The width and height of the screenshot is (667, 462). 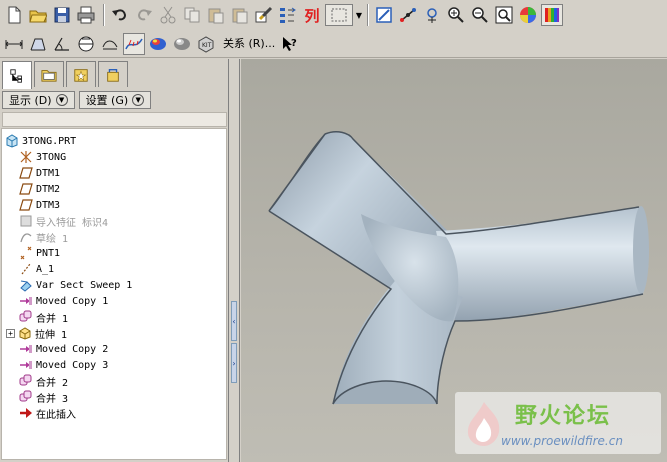 I want to click on model-tree-icon, so click(x=16, y=75).